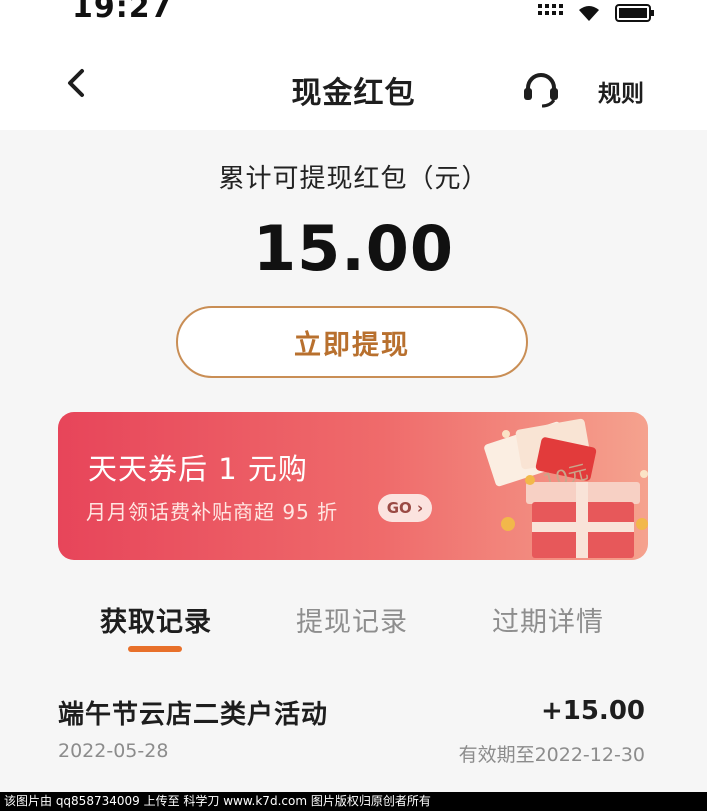 This screenshot has height=811, width=707. I want to click on balance-label: 累计可提现红包（元）, so click(353, 179).